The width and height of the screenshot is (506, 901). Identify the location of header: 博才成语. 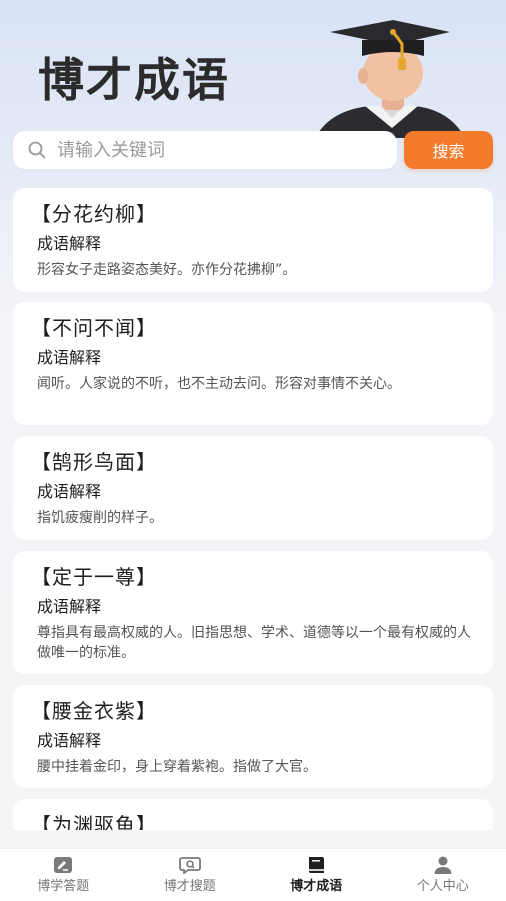
(253, 67).